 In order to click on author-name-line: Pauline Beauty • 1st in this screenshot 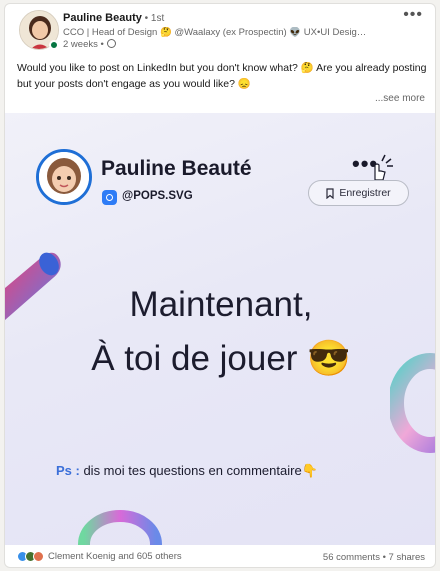, I will do `click(113, 18)`.